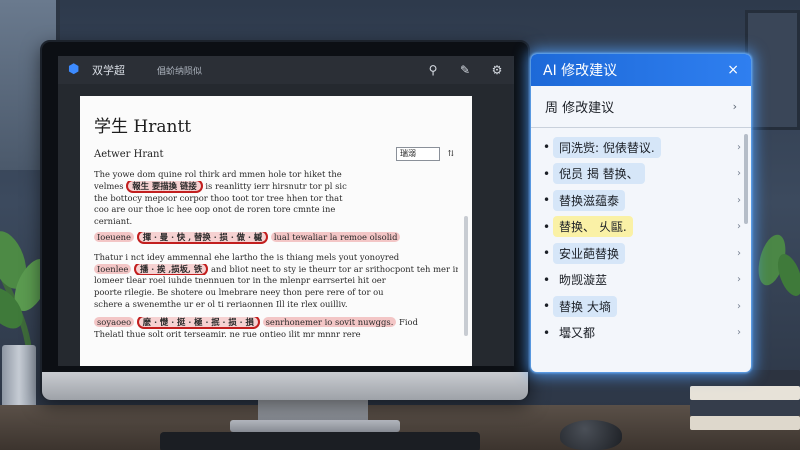  I want to click on highlighted-text: soyaoeo, so click(114, 321).